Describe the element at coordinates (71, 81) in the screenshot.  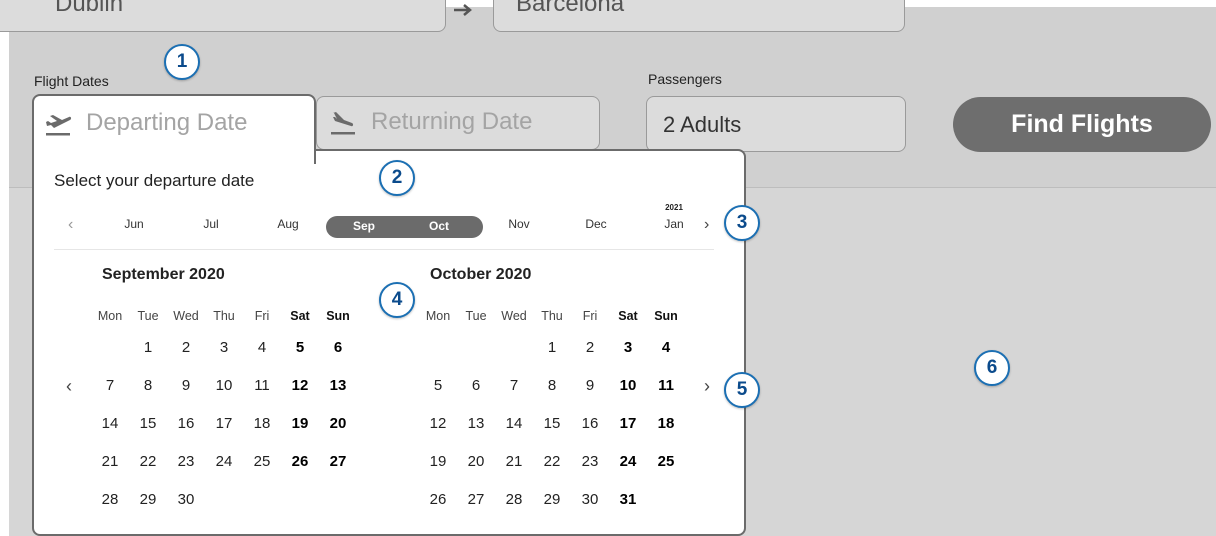
I see `flight-dates-label: Flight Dates` at that location.